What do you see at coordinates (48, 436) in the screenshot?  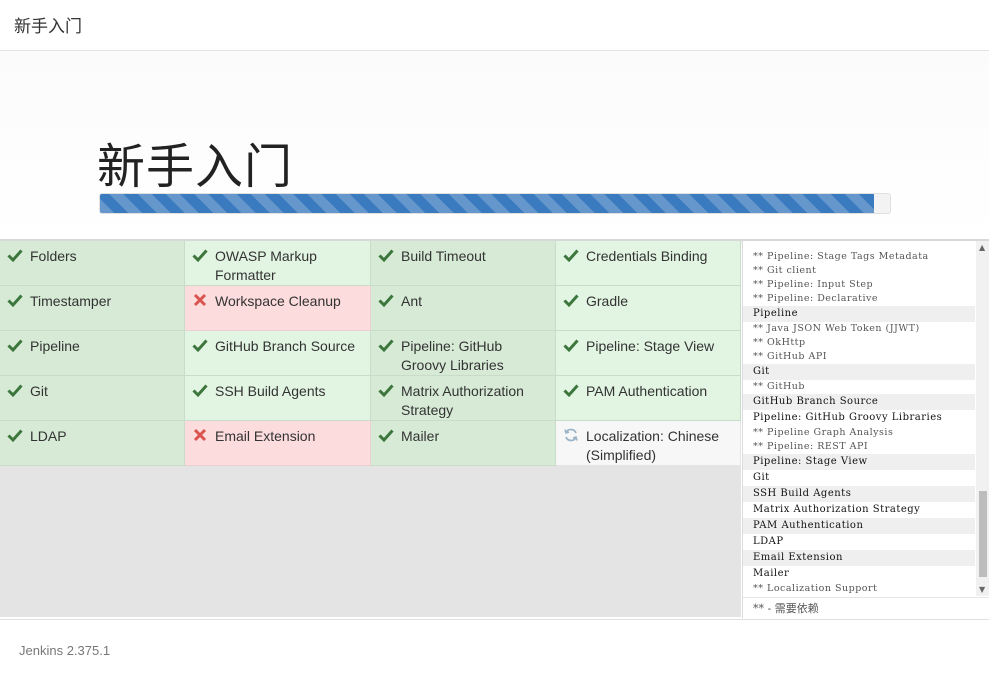 I see `plugin-name: LDAP` at bounding box center [48, 436].